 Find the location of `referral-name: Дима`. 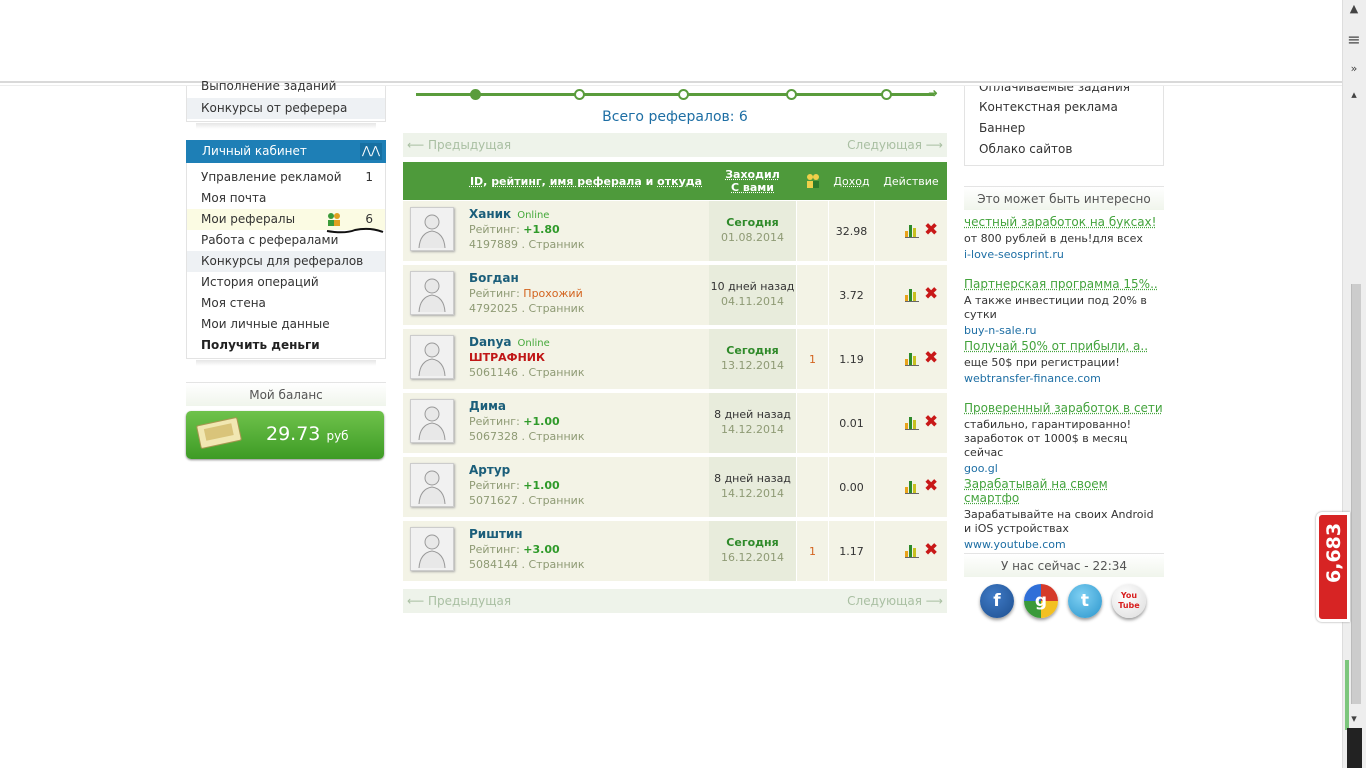

referral-name: Дима is located at coordinates (490, 406).